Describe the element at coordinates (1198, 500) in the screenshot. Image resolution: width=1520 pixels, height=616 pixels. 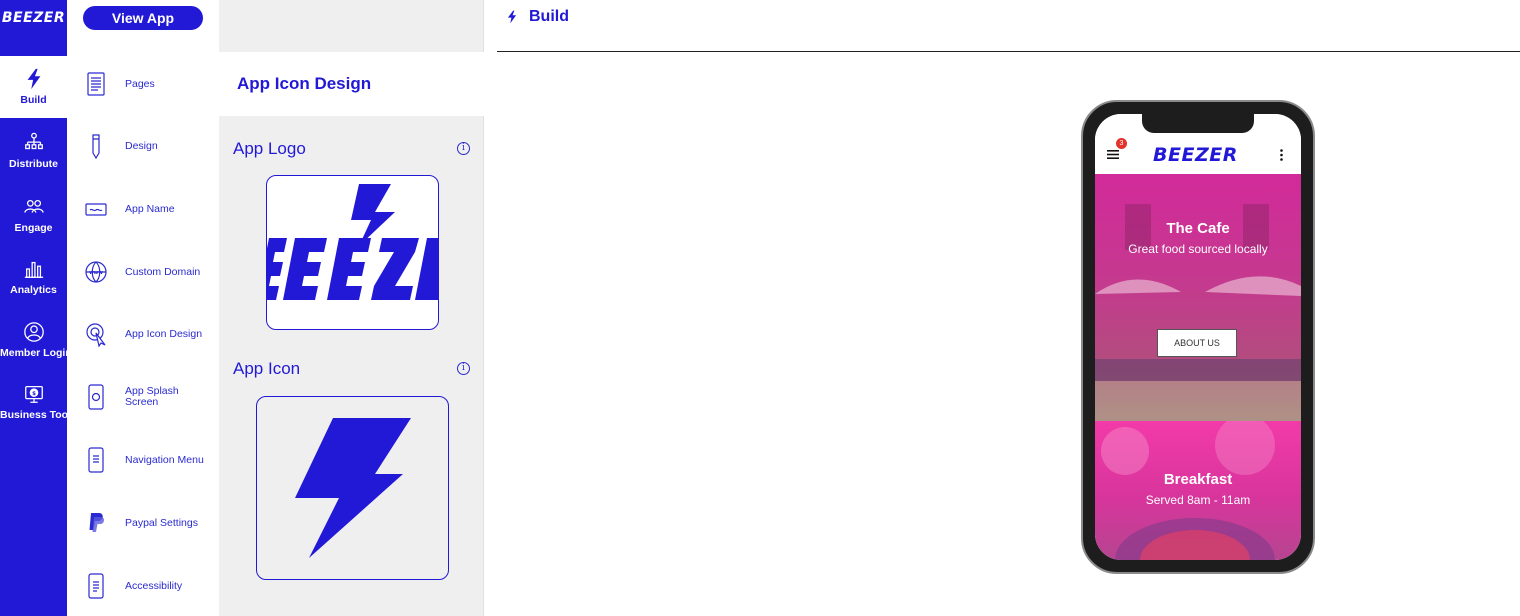
I see `hero2-subtitle: Served 8am - 11am` at that location.